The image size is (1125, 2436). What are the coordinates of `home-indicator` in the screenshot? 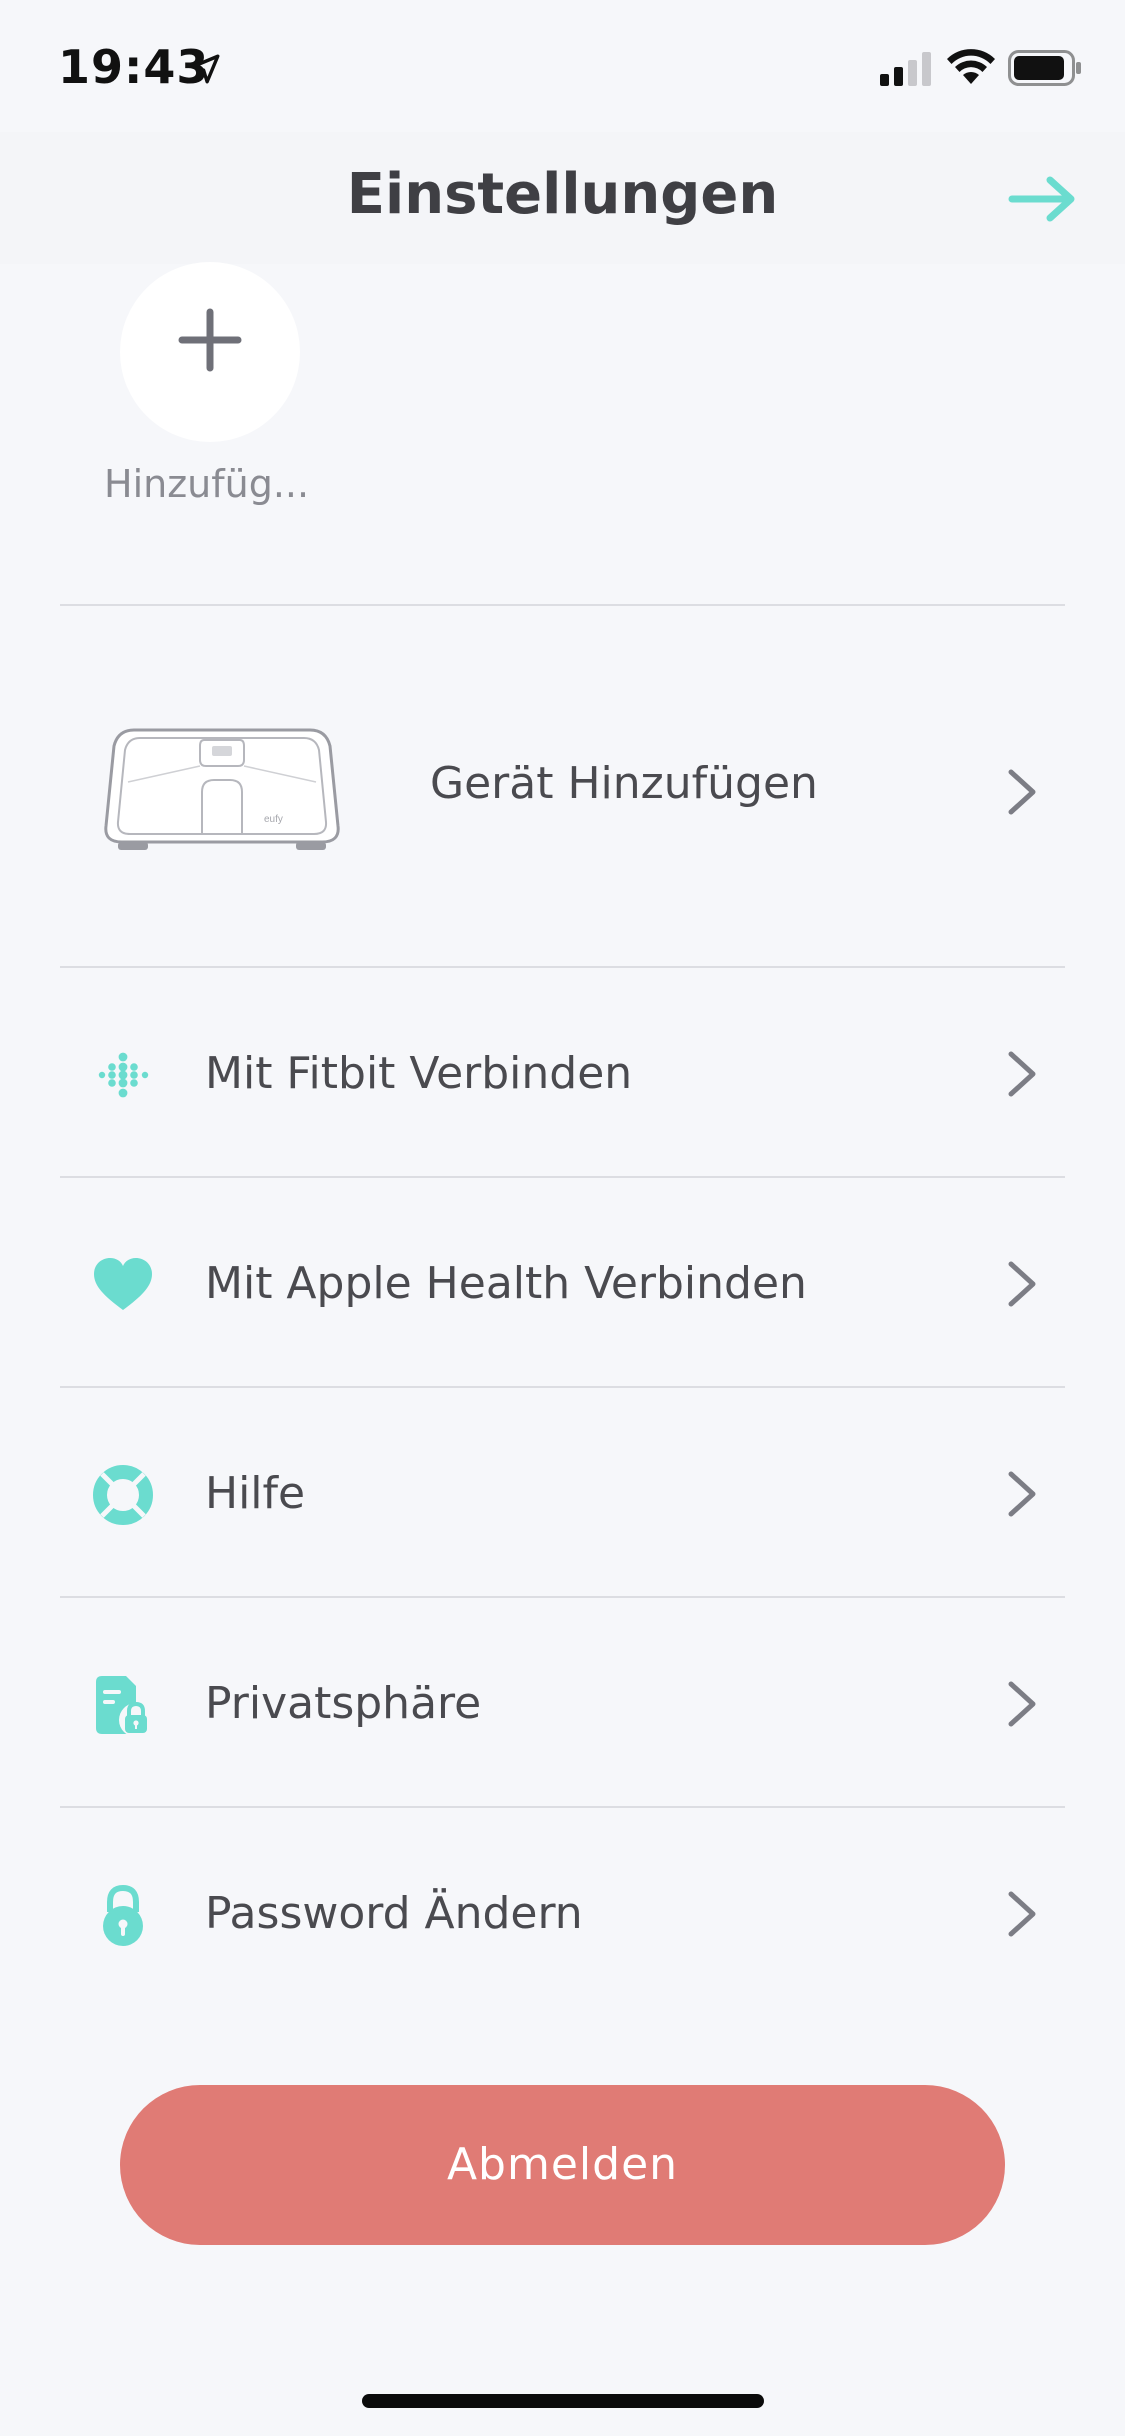 It's located at (563, 2401).